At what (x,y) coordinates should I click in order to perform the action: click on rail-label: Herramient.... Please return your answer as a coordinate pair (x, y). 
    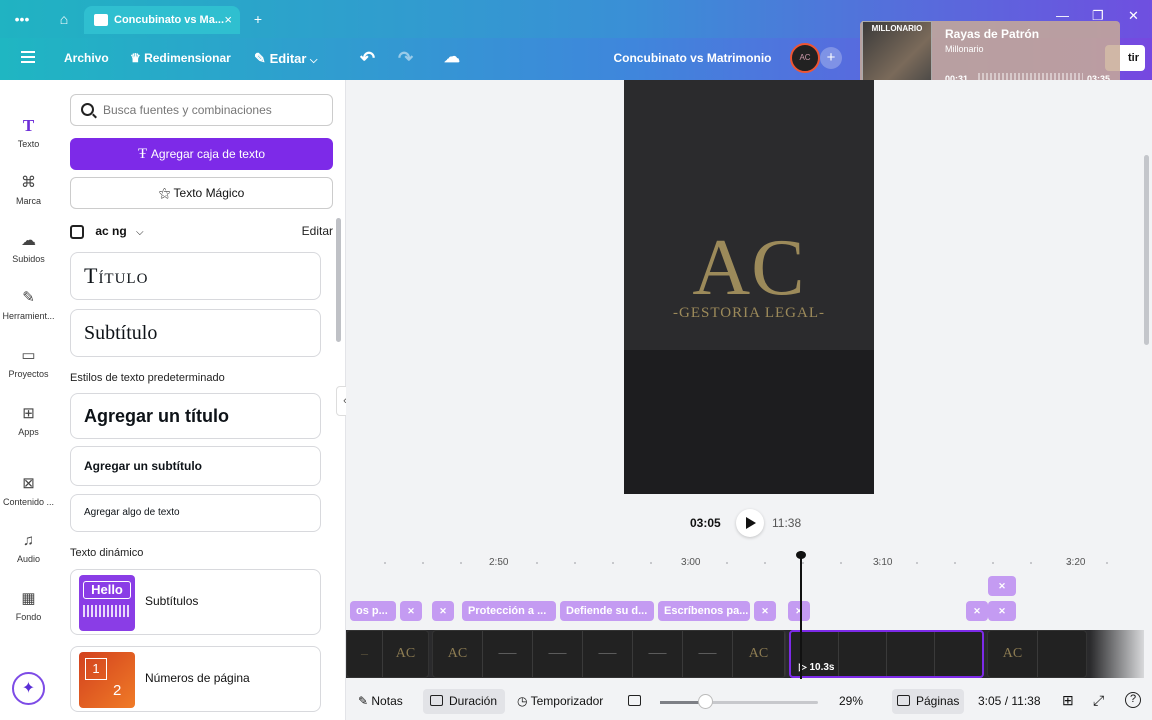
    Looking at the image, I should click on (28, 316).